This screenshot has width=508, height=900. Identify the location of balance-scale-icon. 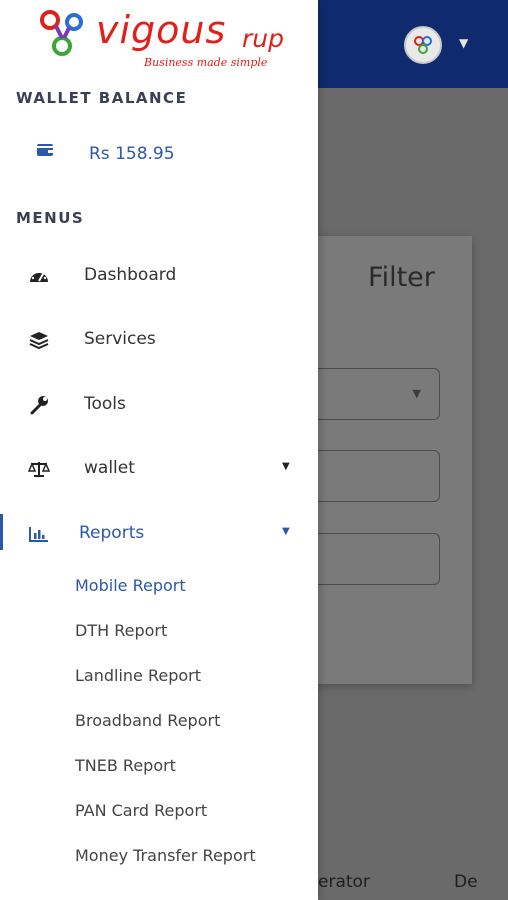
(39, 469).